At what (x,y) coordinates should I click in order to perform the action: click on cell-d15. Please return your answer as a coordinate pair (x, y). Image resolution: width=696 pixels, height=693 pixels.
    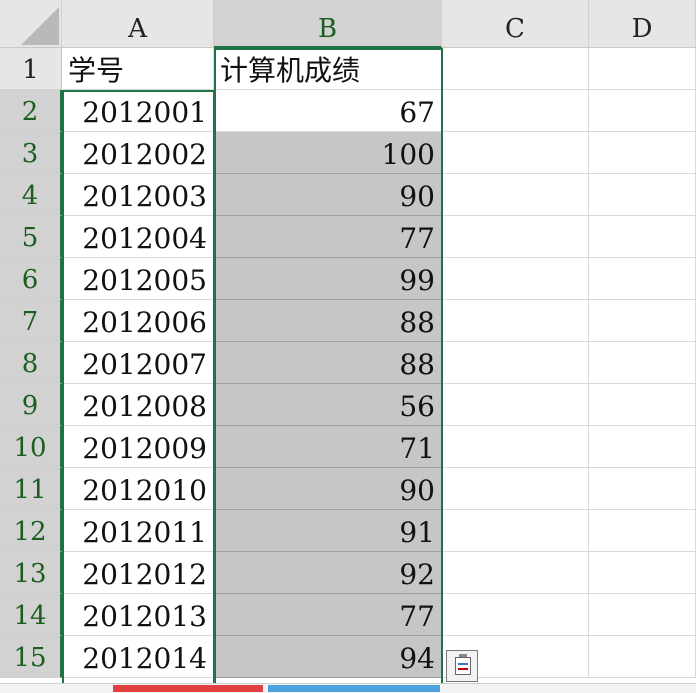
    Looking at the image, I should click on (642, 657).